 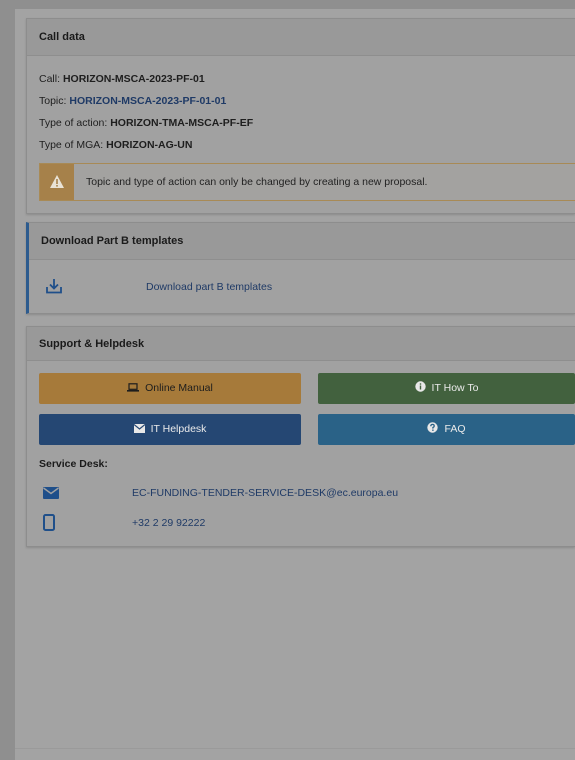 I want to click on warning-icon, so click(x=57, y=182).